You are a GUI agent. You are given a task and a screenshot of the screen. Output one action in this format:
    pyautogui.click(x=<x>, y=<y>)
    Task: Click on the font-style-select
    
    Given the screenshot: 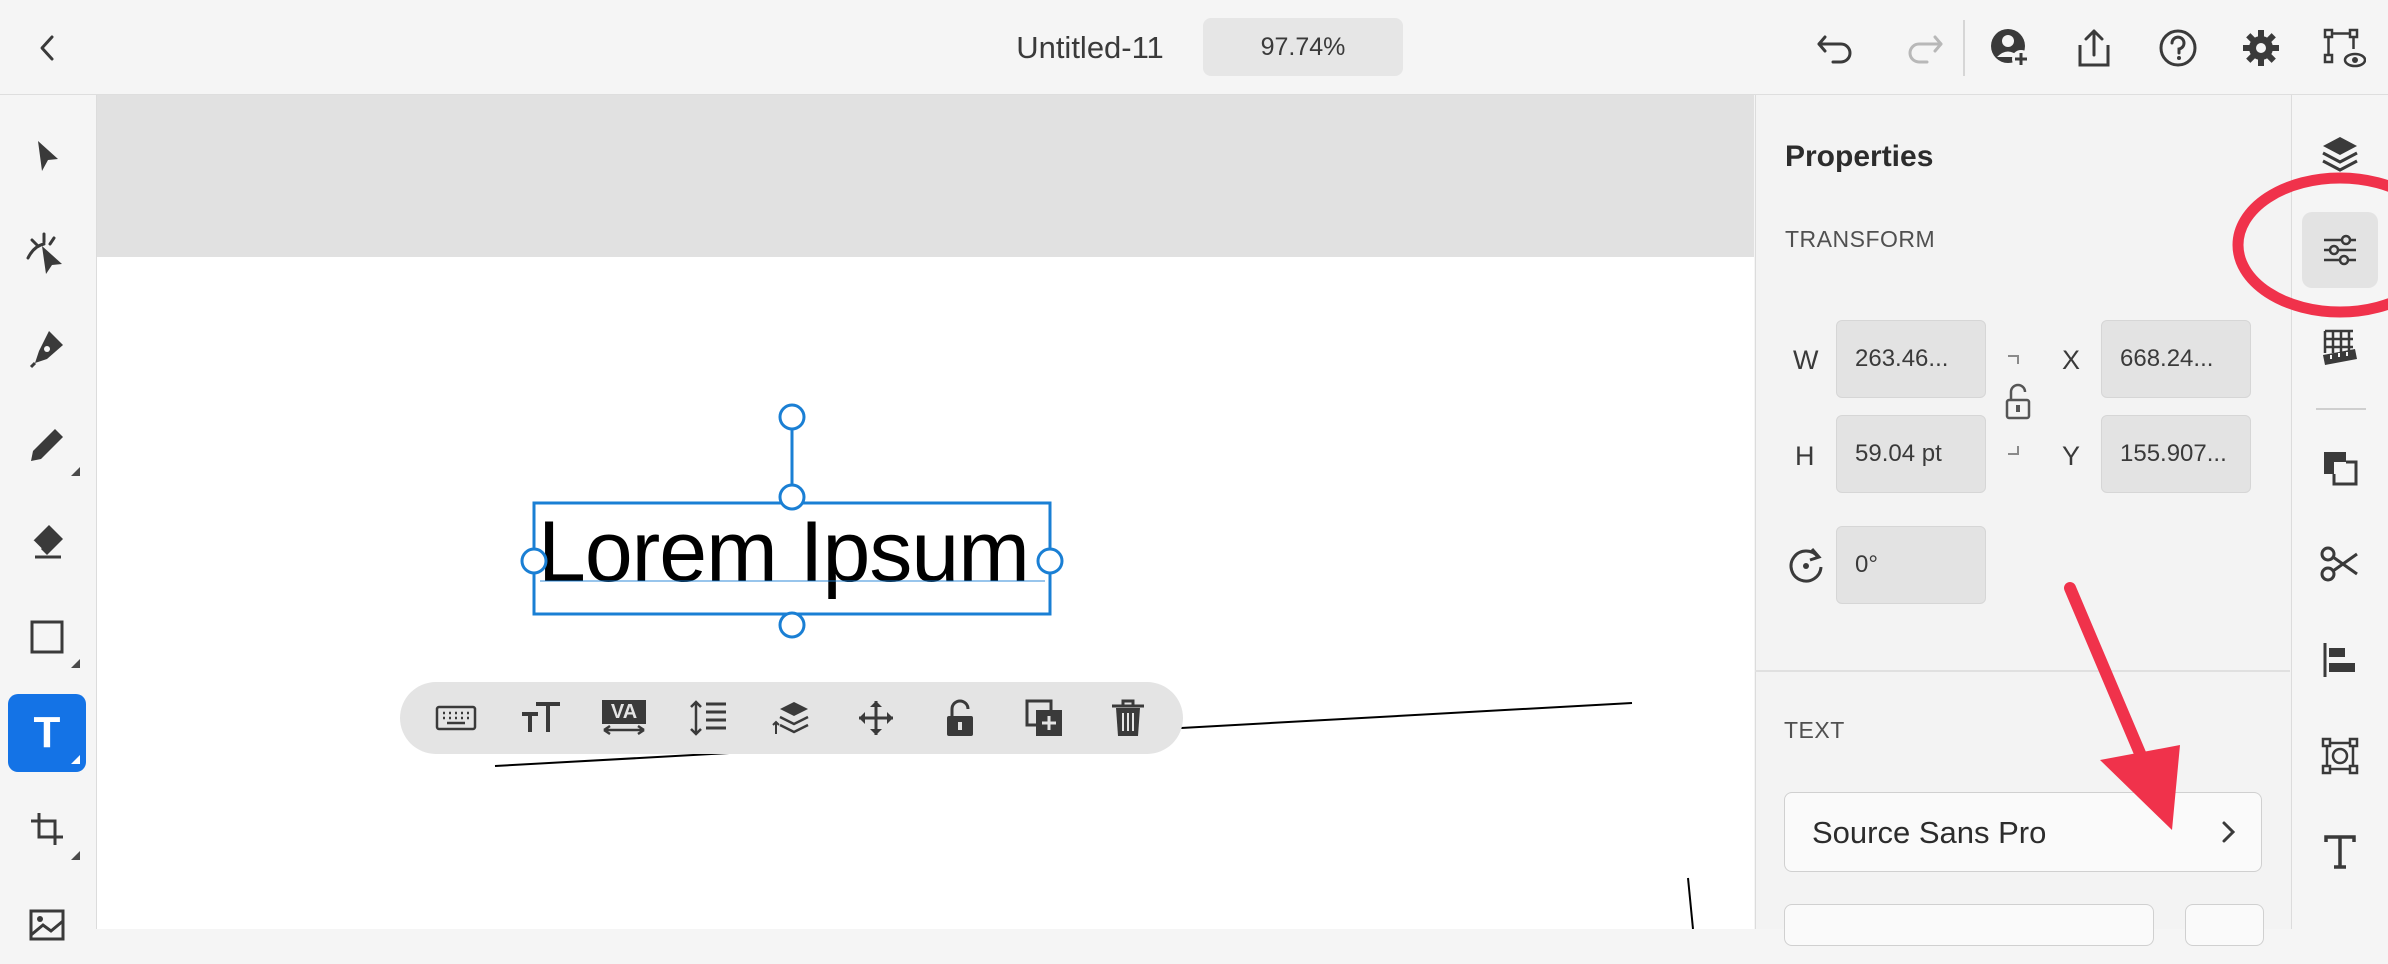 What is the action you would take?
    pyautogui.click(x=1969, y=925)
    